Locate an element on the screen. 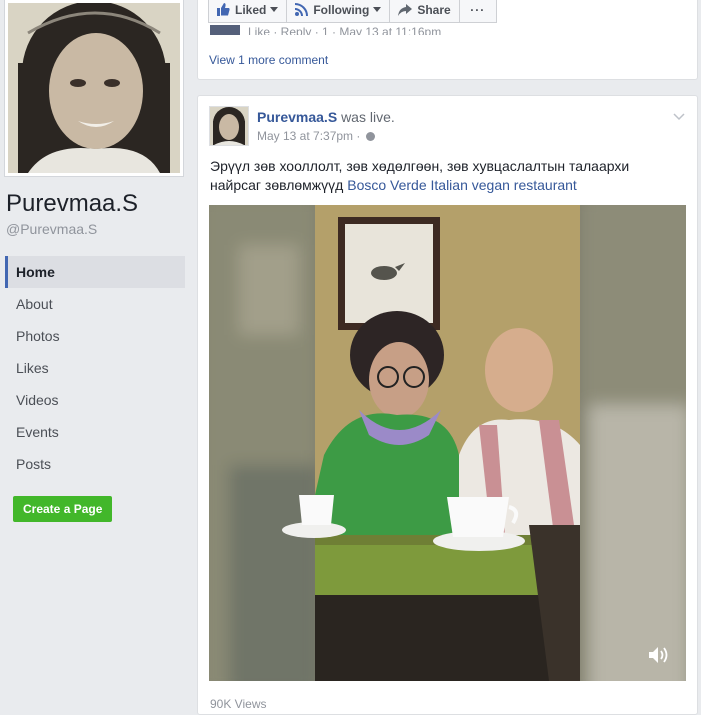  view-more-comments-link: View 1 more comment is located at coordinates (268, 60).